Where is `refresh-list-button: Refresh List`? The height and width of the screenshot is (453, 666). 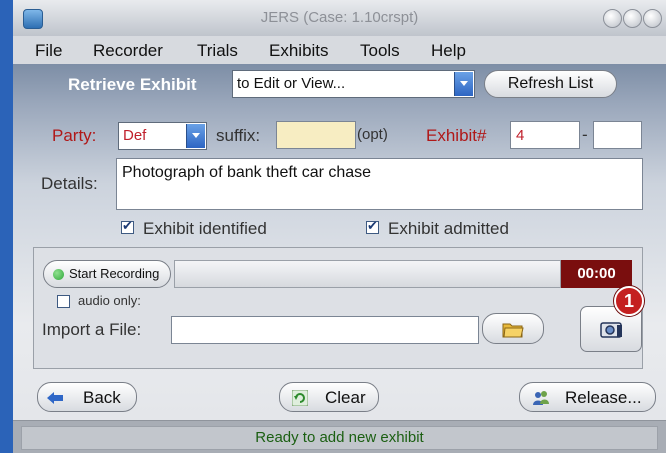
refresh-list-button: Refresh List is located at coordinates (550, 84).